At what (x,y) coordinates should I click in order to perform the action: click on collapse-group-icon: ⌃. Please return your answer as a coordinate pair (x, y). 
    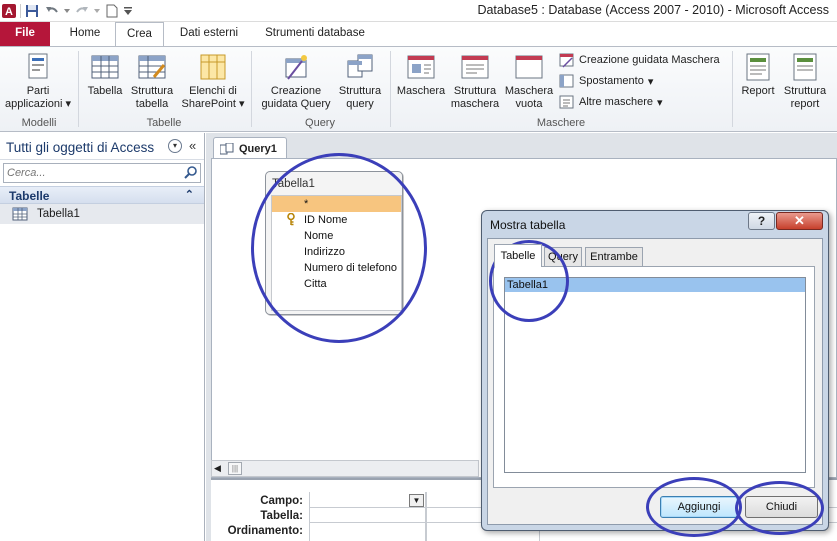
    Looking at the image, I should click on (189, 194).